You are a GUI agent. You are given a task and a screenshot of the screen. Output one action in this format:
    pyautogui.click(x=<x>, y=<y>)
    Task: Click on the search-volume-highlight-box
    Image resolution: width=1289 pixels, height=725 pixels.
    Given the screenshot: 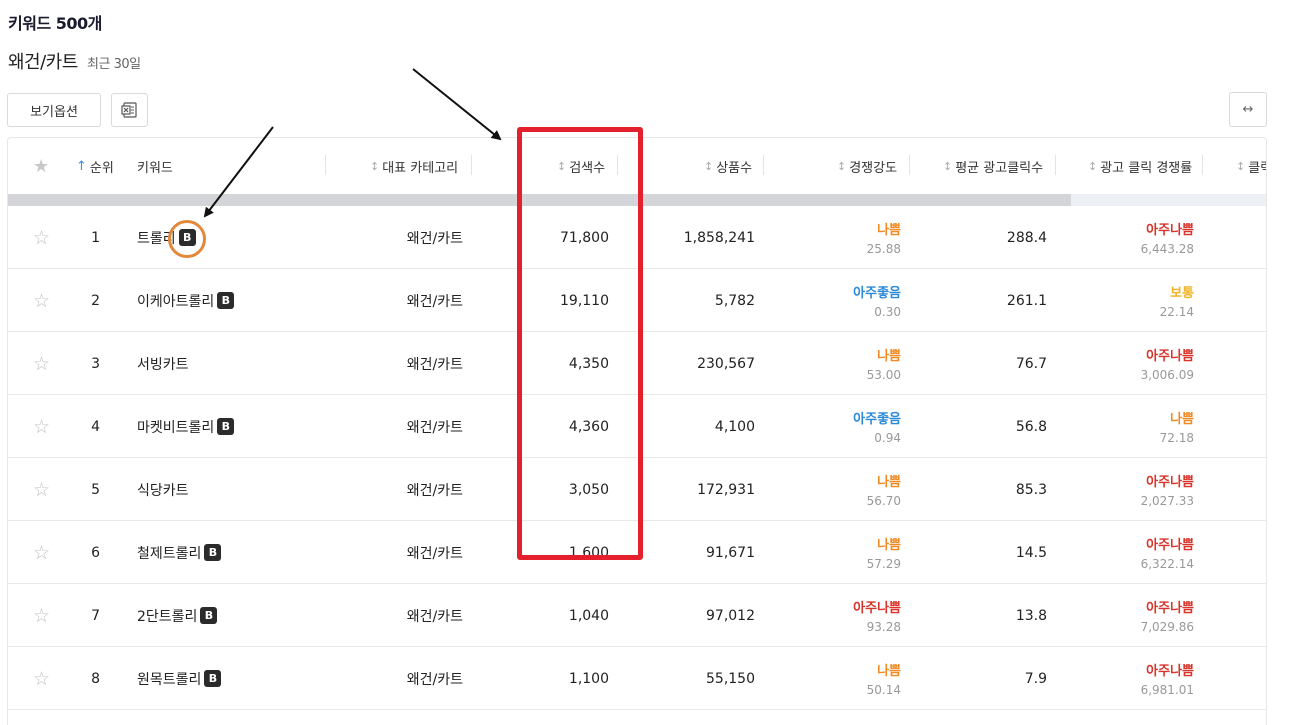 What is the action you would take?
    pyautogui.click(x=580, y=343)
    